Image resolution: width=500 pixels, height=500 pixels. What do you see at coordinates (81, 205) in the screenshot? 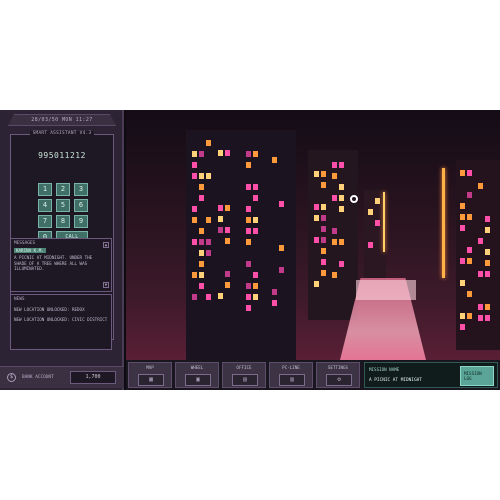
I see `key-6: 6` at bounding box center [81, 205].